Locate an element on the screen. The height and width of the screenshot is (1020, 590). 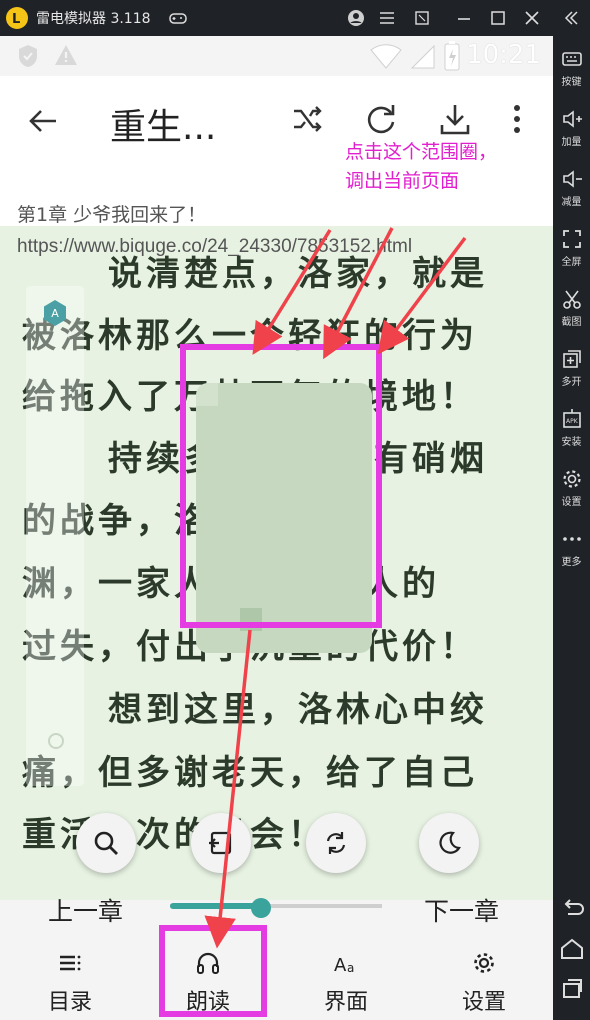
menu-icon is located at coordinates (387, 18).